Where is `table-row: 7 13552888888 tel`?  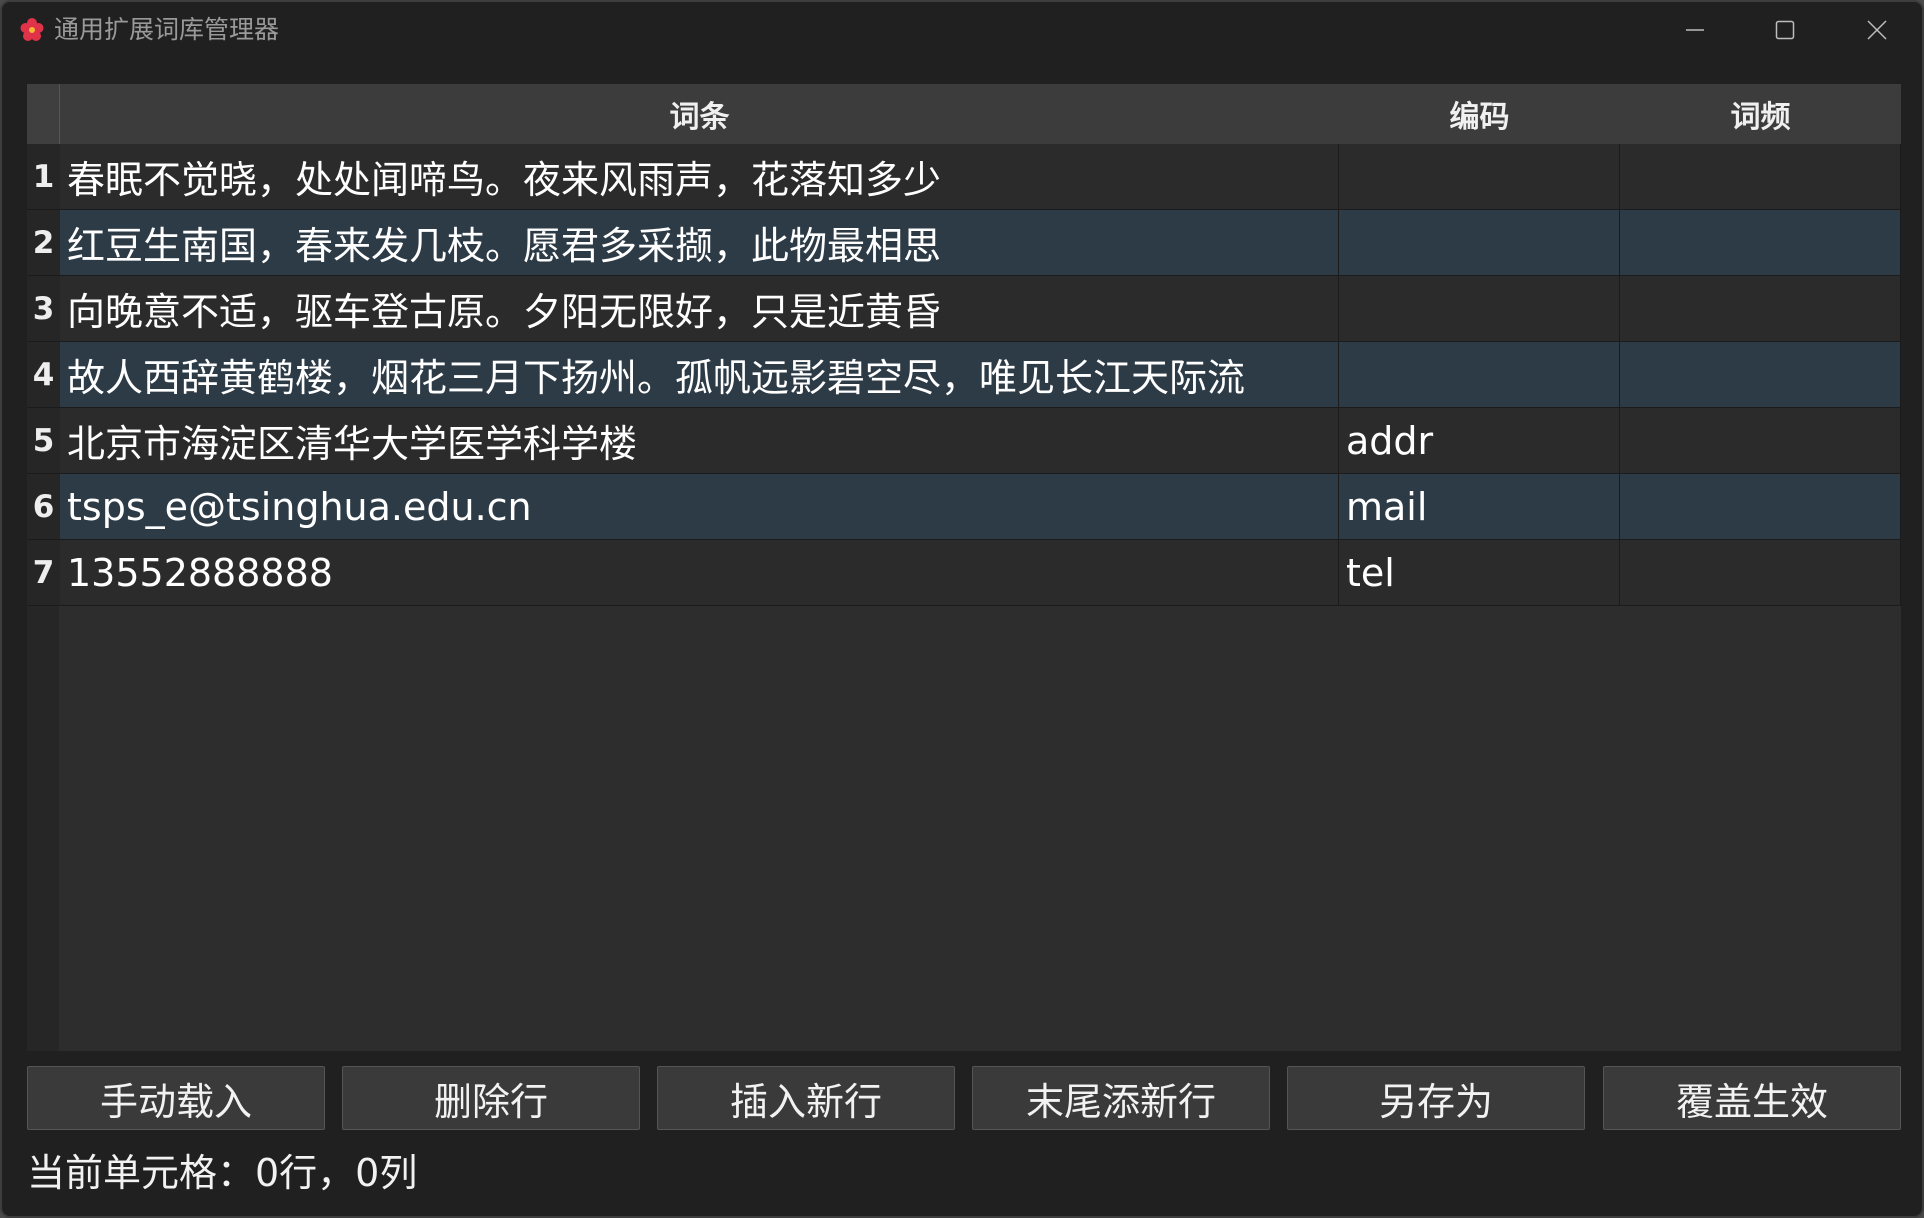 table-row: 7 13552888888 tel is located at coordinates (964, 573).